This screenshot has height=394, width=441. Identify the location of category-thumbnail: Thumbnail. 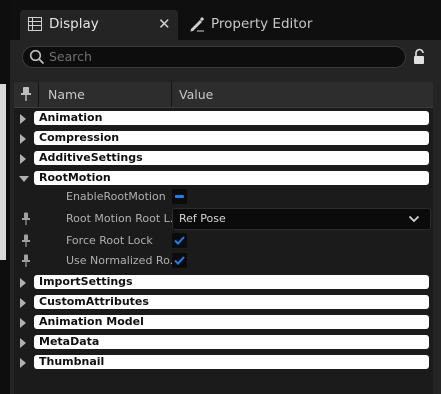
(223, 363).